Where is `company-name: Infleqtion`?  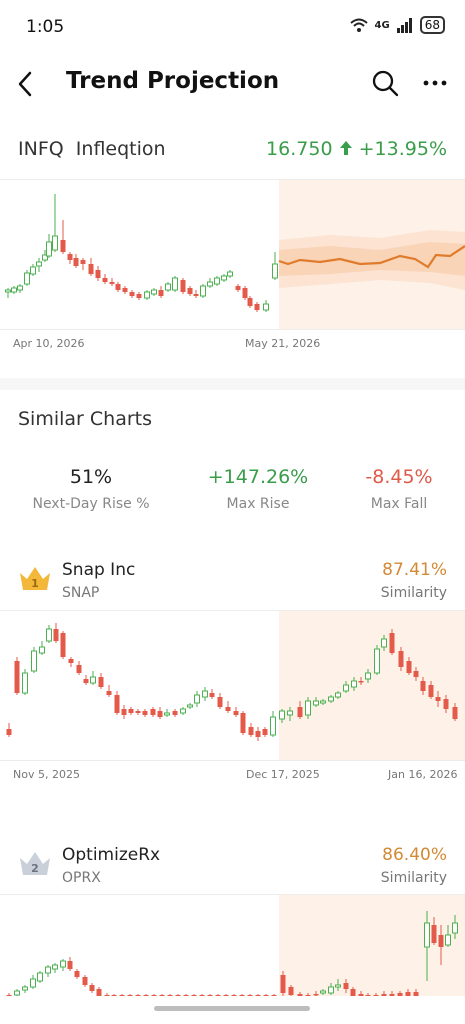
company-name: Infleqtion is located at coordinates (120, 149).